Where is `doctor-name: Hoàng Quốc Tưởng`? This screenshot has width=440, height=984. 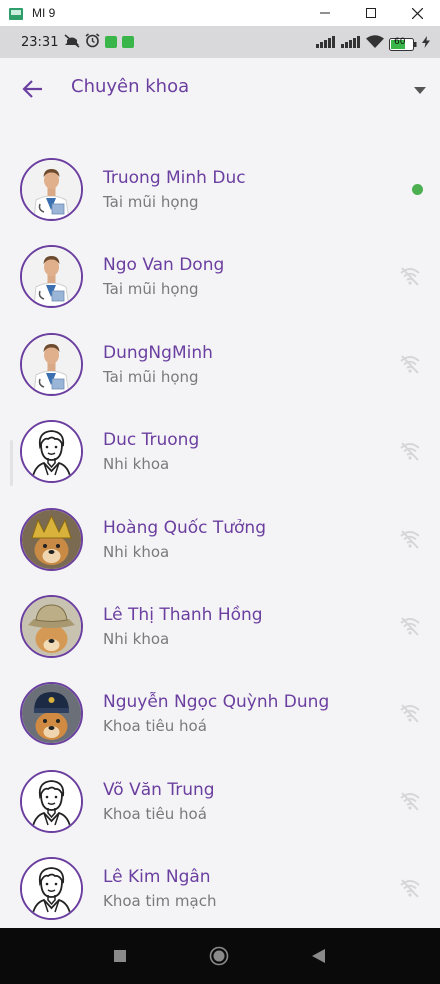
doctor-name: Hoàng Quốc Tưởng is located at coordinates (185, 527).